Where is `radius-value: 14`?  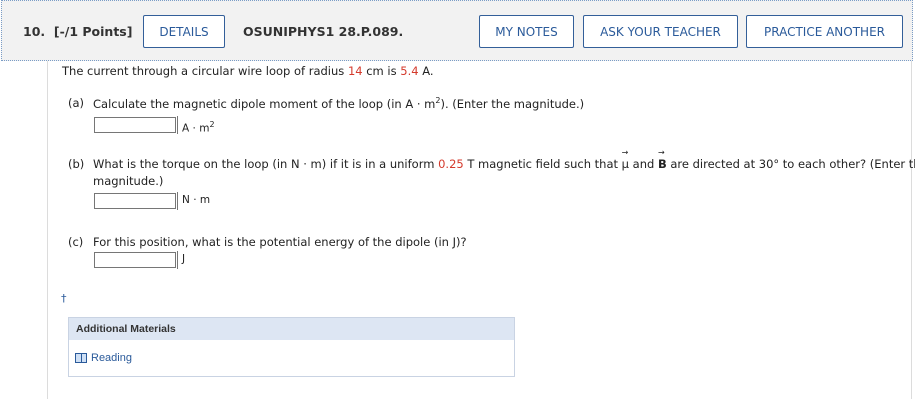 radius-value: 14 is located at coordinates (355, 71).